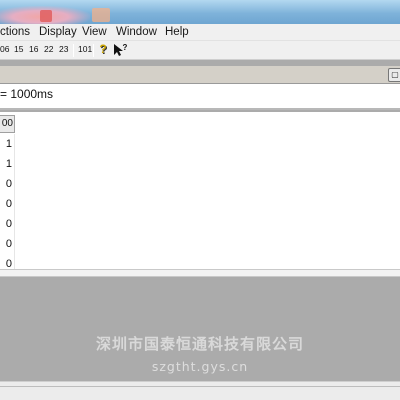 Image resolution: width=400 pixels, height=400 pixels. I want to click on horizontal-scrollbar, so click(200, 273).